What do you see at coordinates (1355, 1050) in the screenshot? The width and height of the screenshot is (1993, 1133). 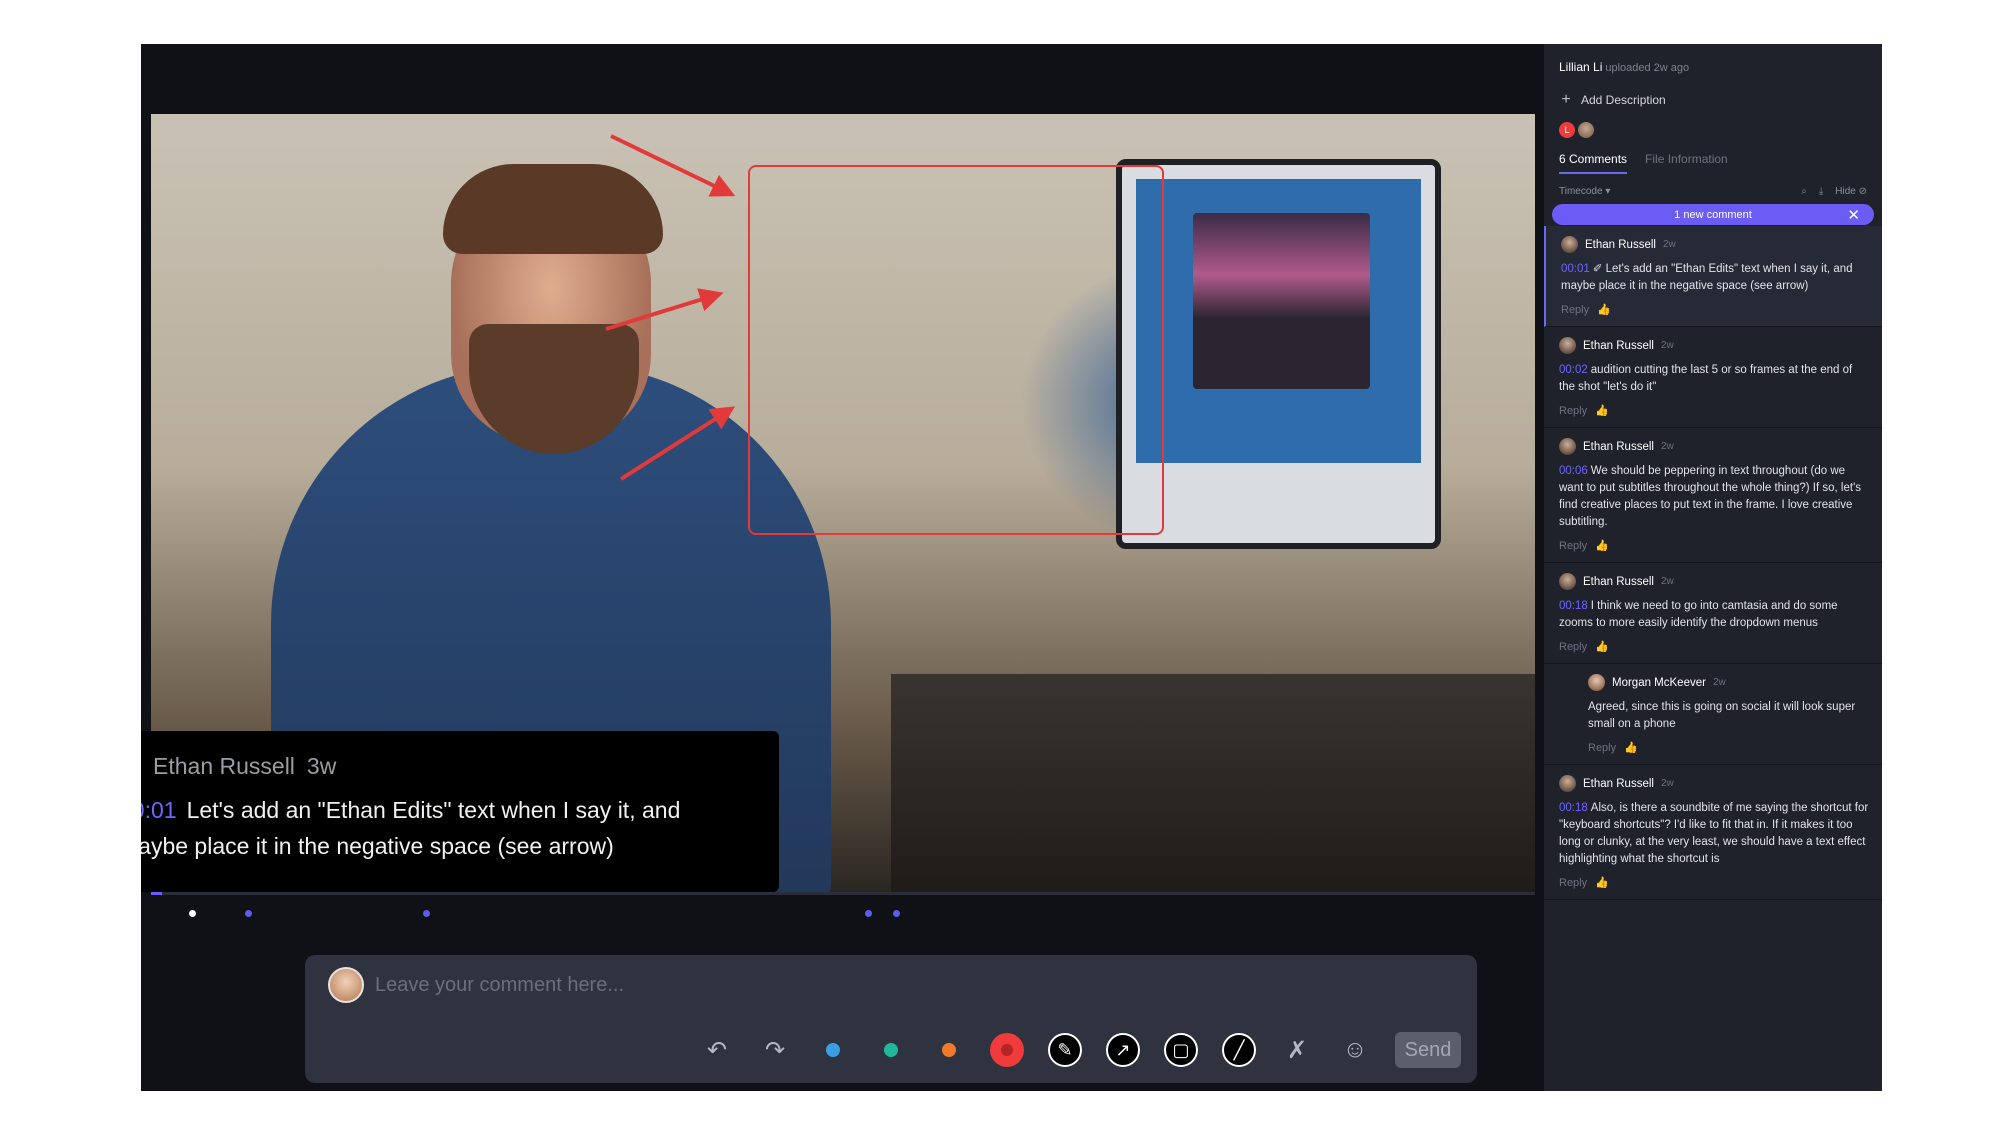 I see `emoji-icon: ☺` at bounding box center [1355, 1050].